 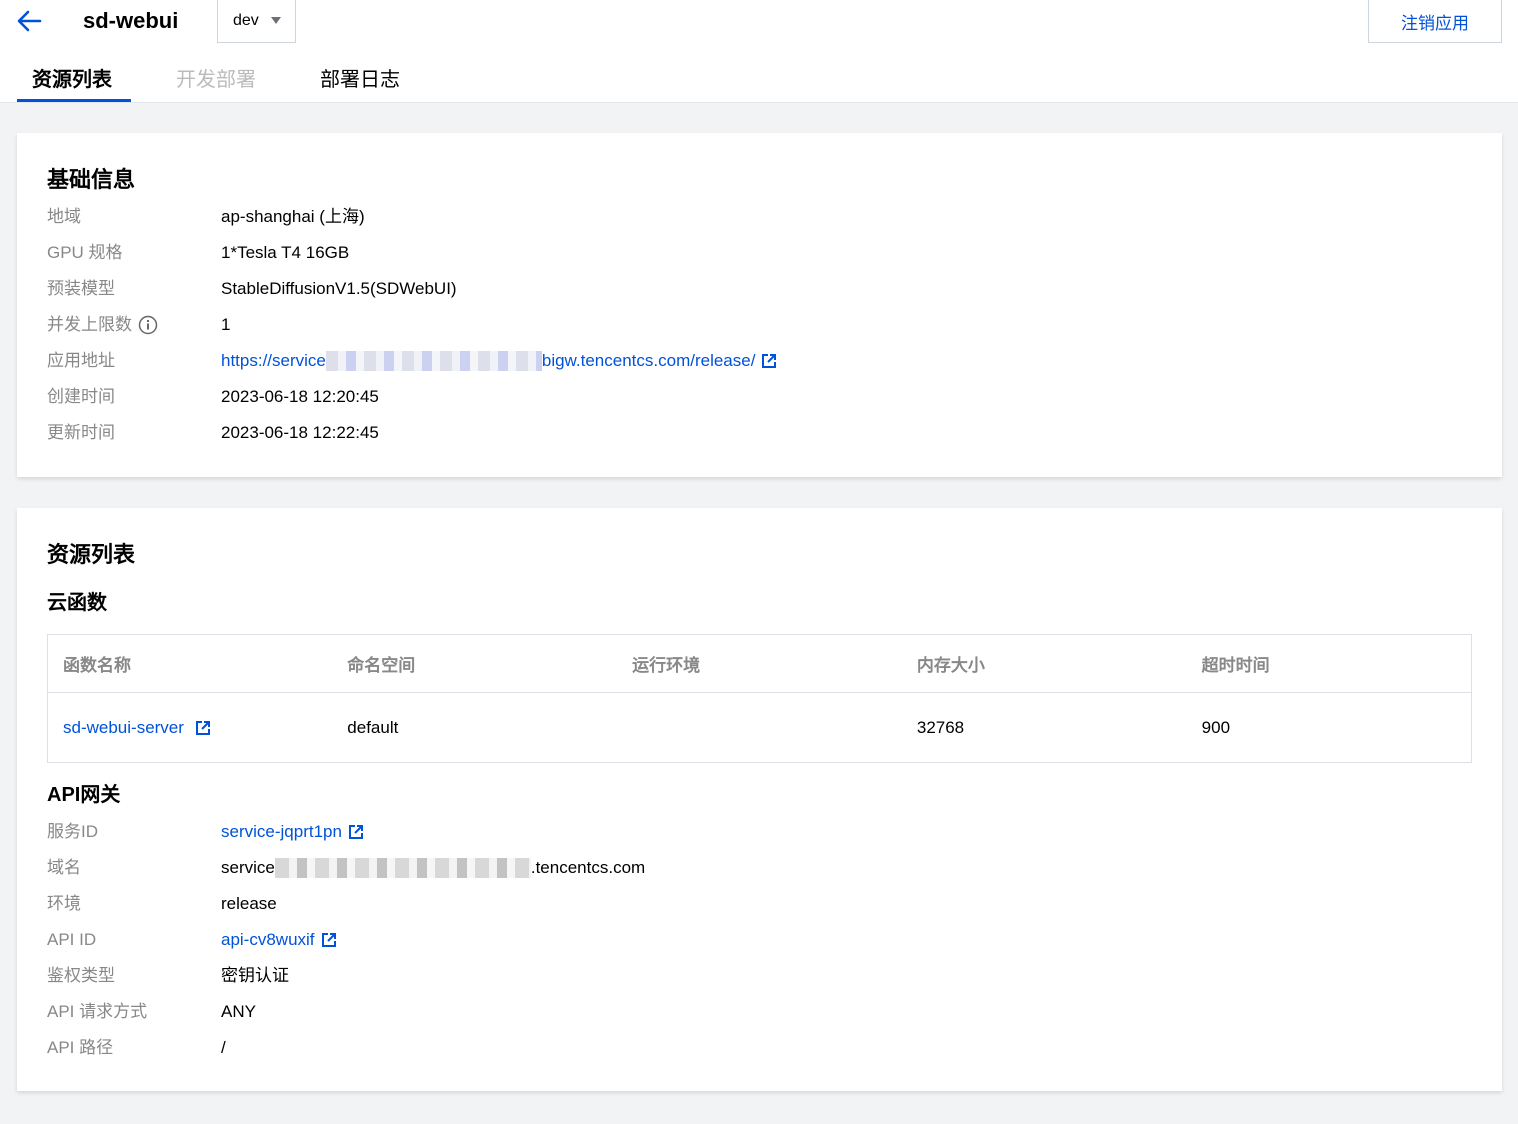 I want to click on table-header-row: 函数名称 命名空间 运行环境 内存大小 超时时间, so click(x=759, y=663).